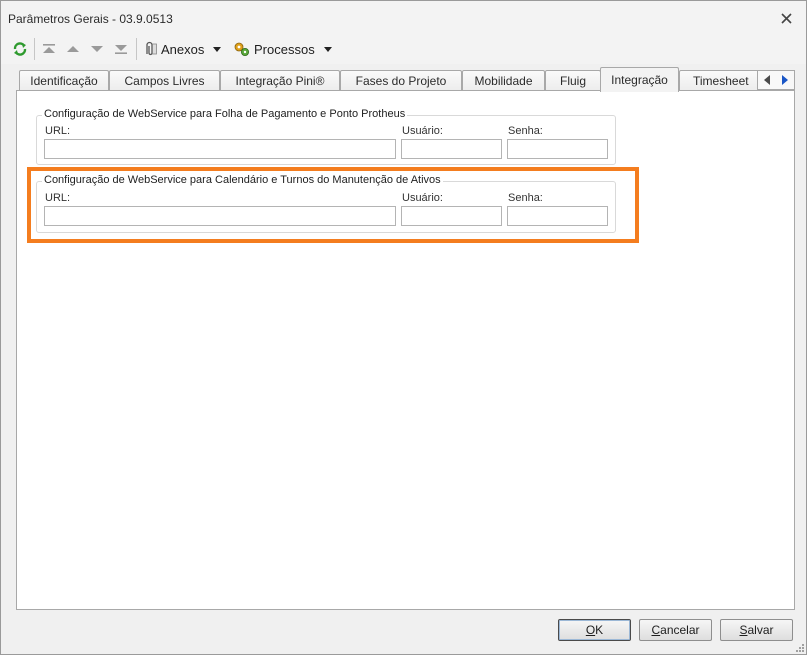 The image size is (807, 655). I want to click on tab-fases-do-projeto: Fases do Projeto, so click(401, 80).